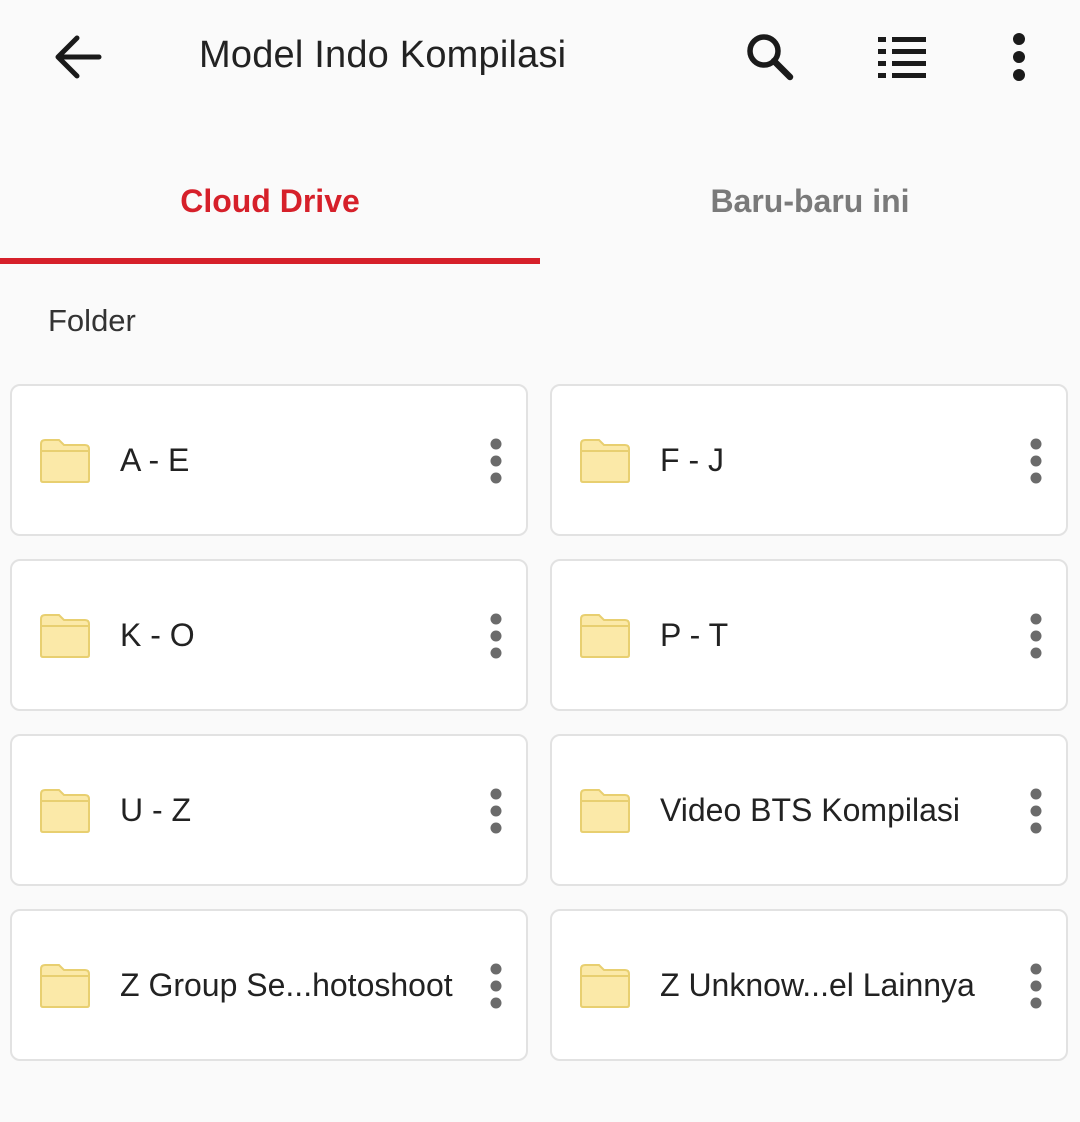 This screenshot has height=1122, width=1080. I want to click on search-icon, so click(770, 57).